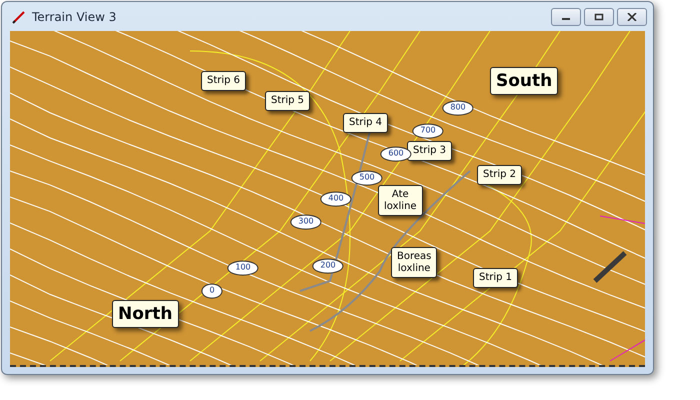 The height and width of the screenshot is (400, 700). Describe the element at coordinates (495, 278) in the screenshot. I see `map-callout: Strip 1` at that location.